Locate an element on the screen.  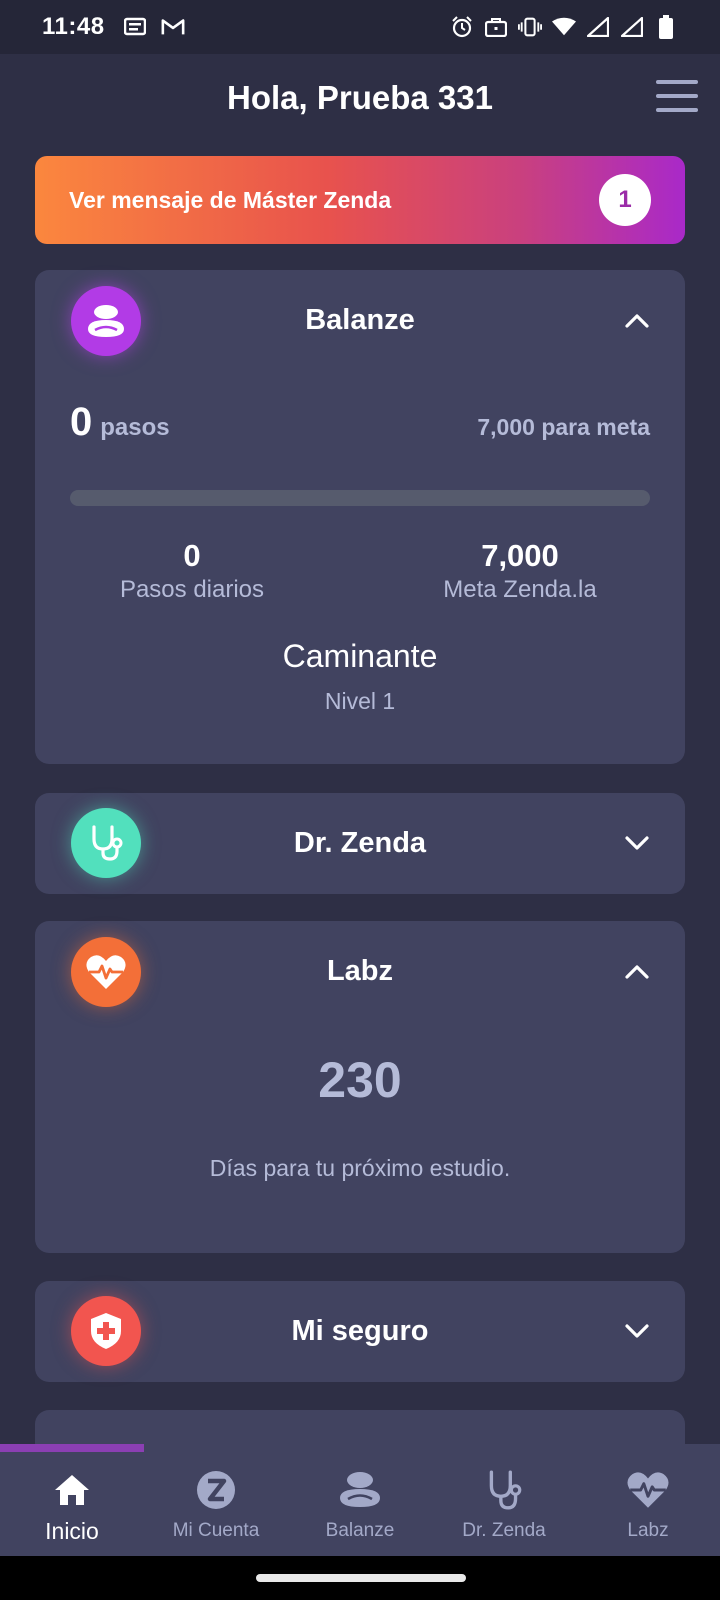
labz-card-header: Labz is located at coordinates (360, 971).